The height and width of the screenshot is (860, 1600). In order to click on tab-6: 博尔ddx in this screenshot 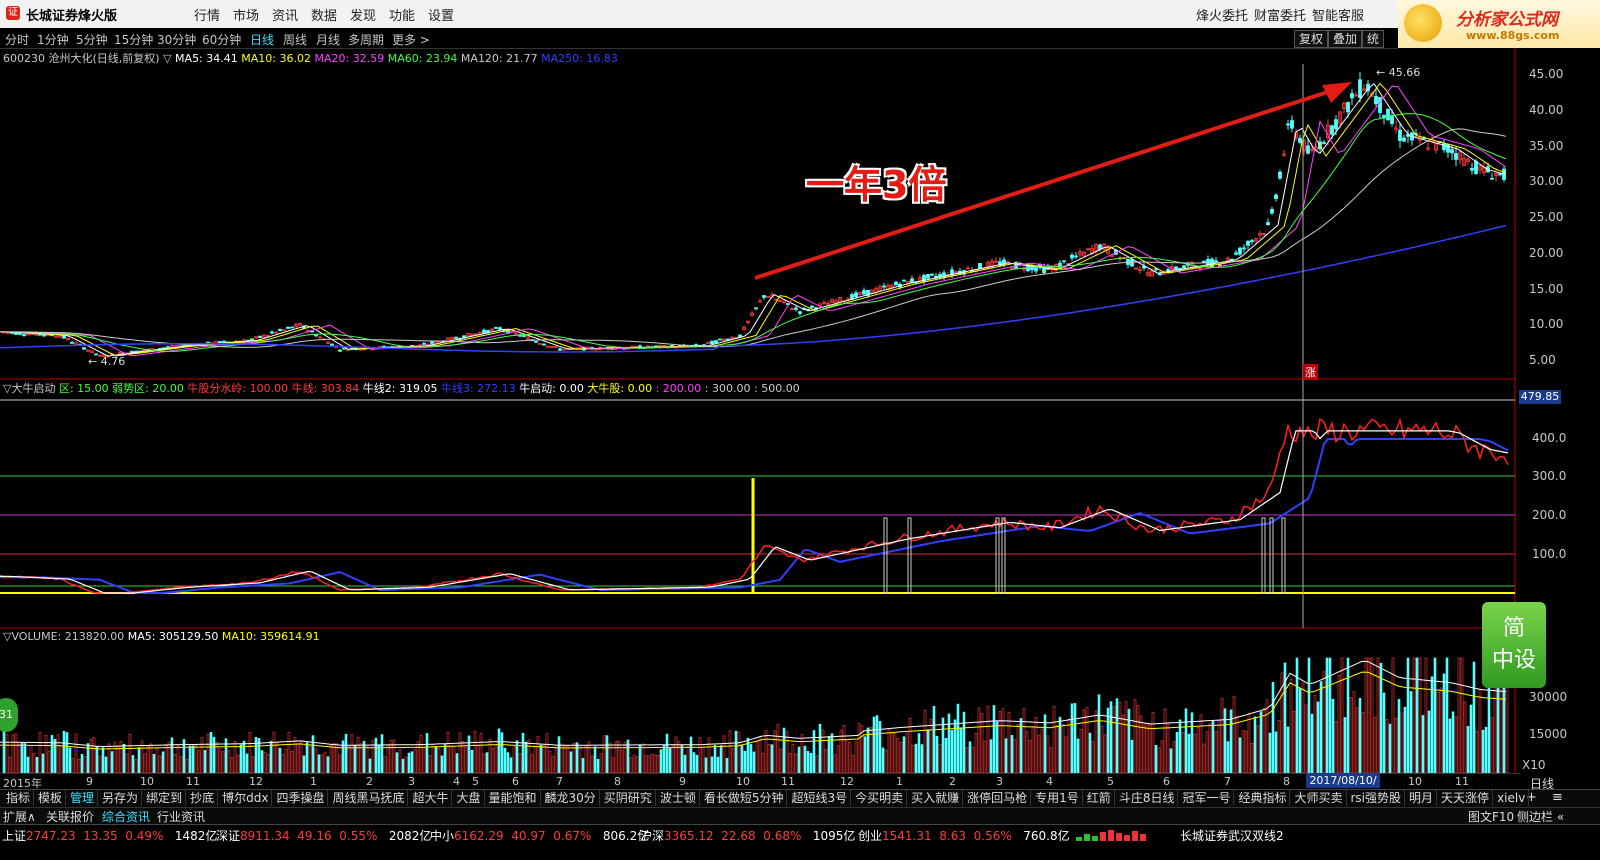, I will do `click(246, 798)`.